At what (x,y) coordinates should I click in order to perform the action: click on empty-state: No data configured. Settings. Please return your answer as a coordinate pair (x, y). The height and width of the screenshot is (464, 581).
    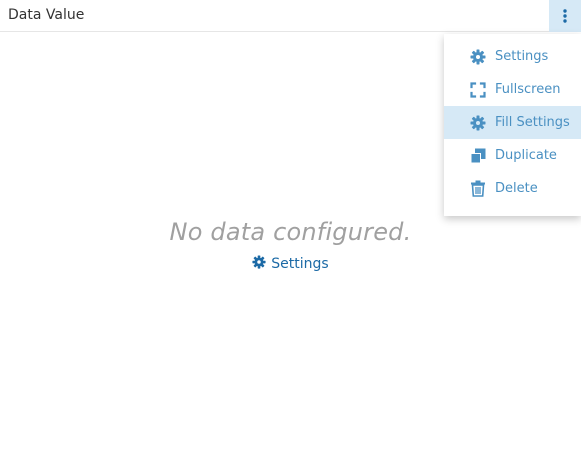
    Looking at the image, I should click on (290, 245).